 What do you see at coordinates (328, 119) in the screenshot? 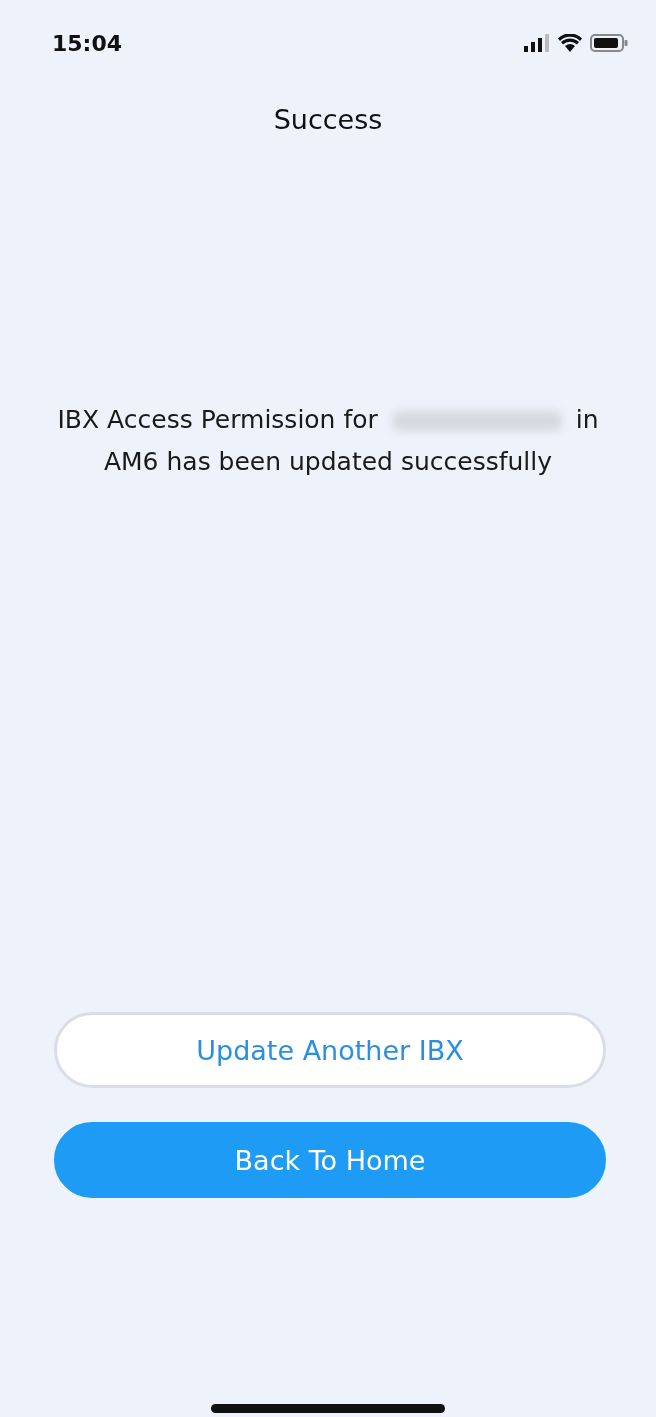
I see `screen-title: Success` at bounding box center [328, 119].